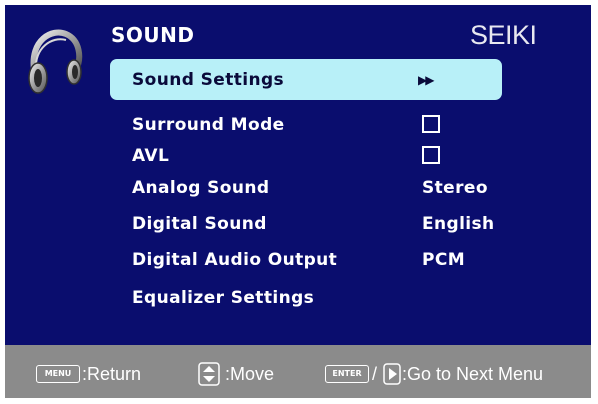 Image resolution: width=598 pixels, height=404 pixels. I want to click on move-hint: :Move, so click(250, 374).